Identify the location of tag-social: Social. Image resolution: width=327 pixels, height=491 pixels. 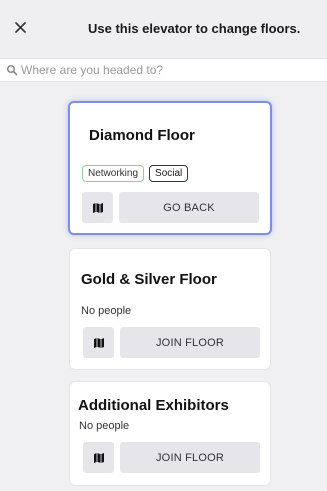
(169, 173).